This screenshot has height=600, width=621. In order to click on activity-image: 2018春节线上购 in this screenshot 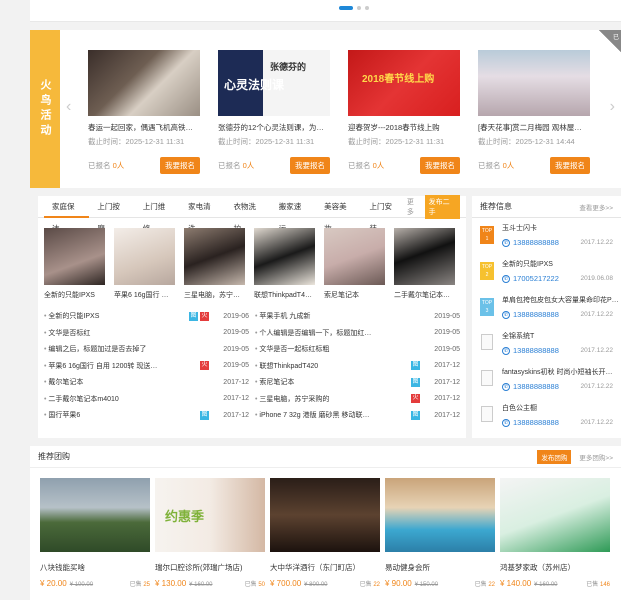, I will do `click(404, 83)`.